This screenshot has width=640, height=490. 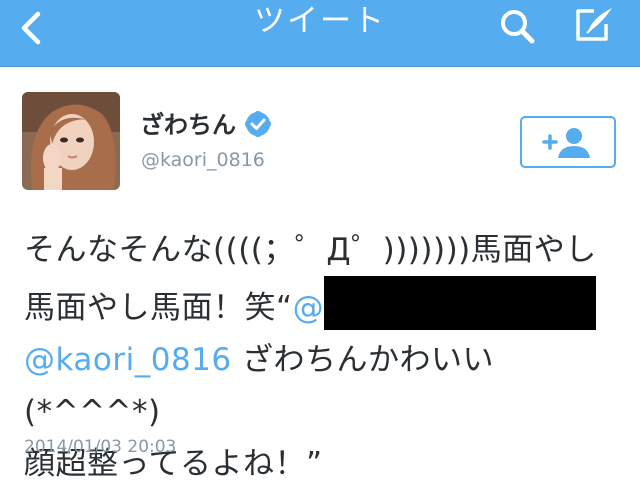 I want to click on back-button, so click(x=34, y=31).